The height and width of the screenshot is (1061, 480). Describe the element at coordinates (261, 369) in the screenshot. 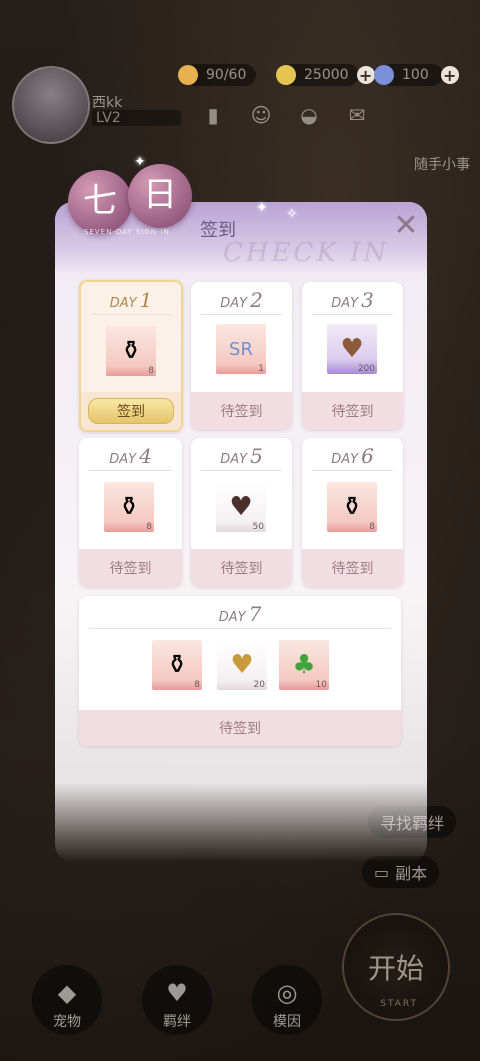

I see `reward-count: 1` at that location.